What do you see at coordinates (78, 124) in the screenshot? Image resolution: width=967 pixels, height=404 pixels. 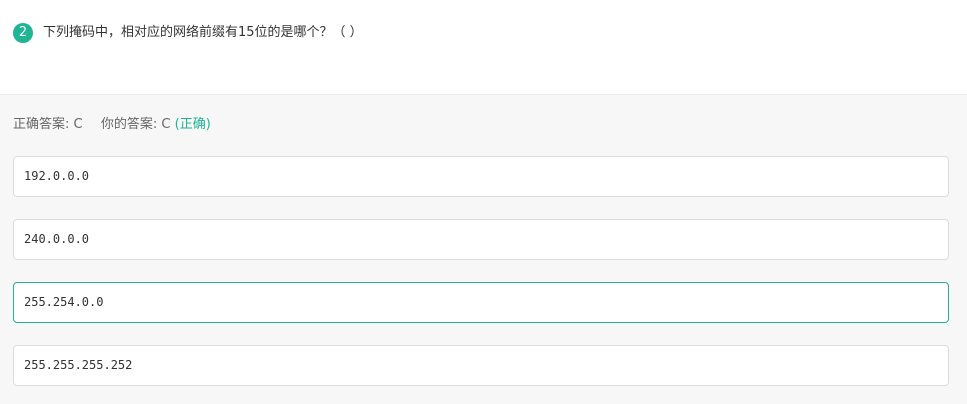 I see `correct-answer-value: C` at bounding box center [78, 124].